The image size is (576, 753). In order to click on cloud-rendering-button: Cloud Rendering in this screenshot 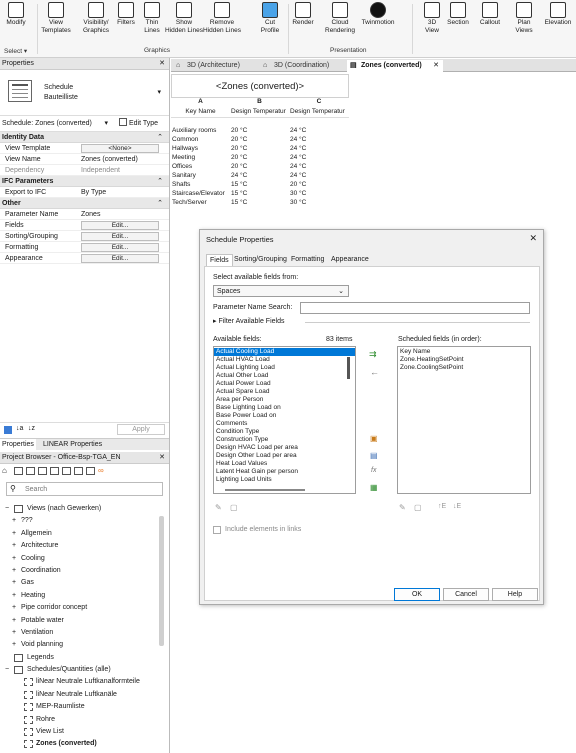, I will do `click(340, 18)`.